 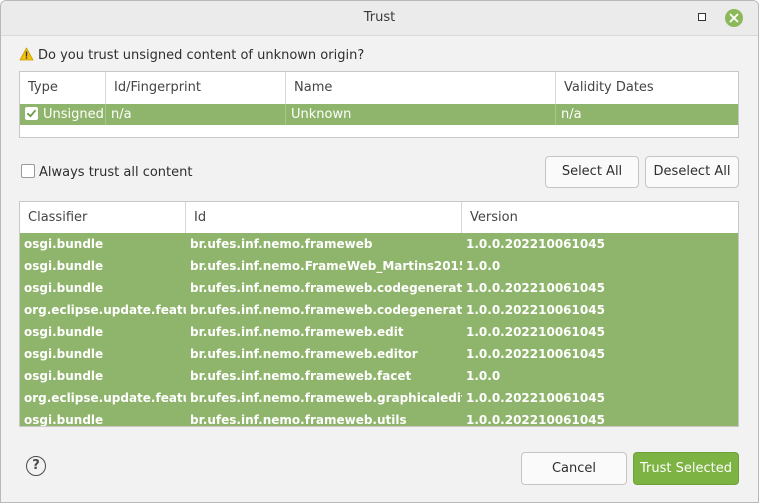 I want to click on id-cell: br.ufes.inf.nemo.FrameWeb_Martins2015.d, so click(x=326, y=266).